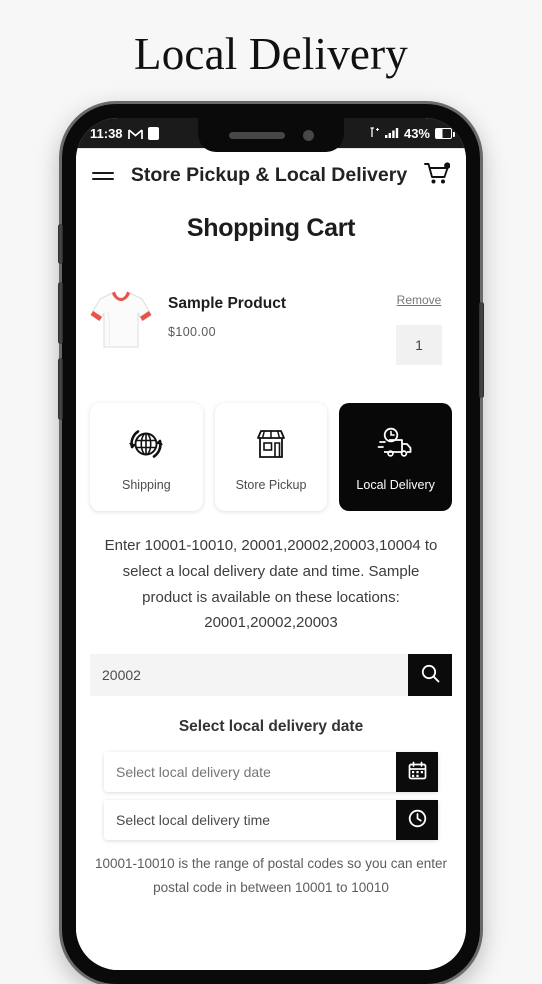  What do you see at coordinates (419, 345) in the screenshot?
I see `quantity-input: 1` at bounding box center [419, 345].